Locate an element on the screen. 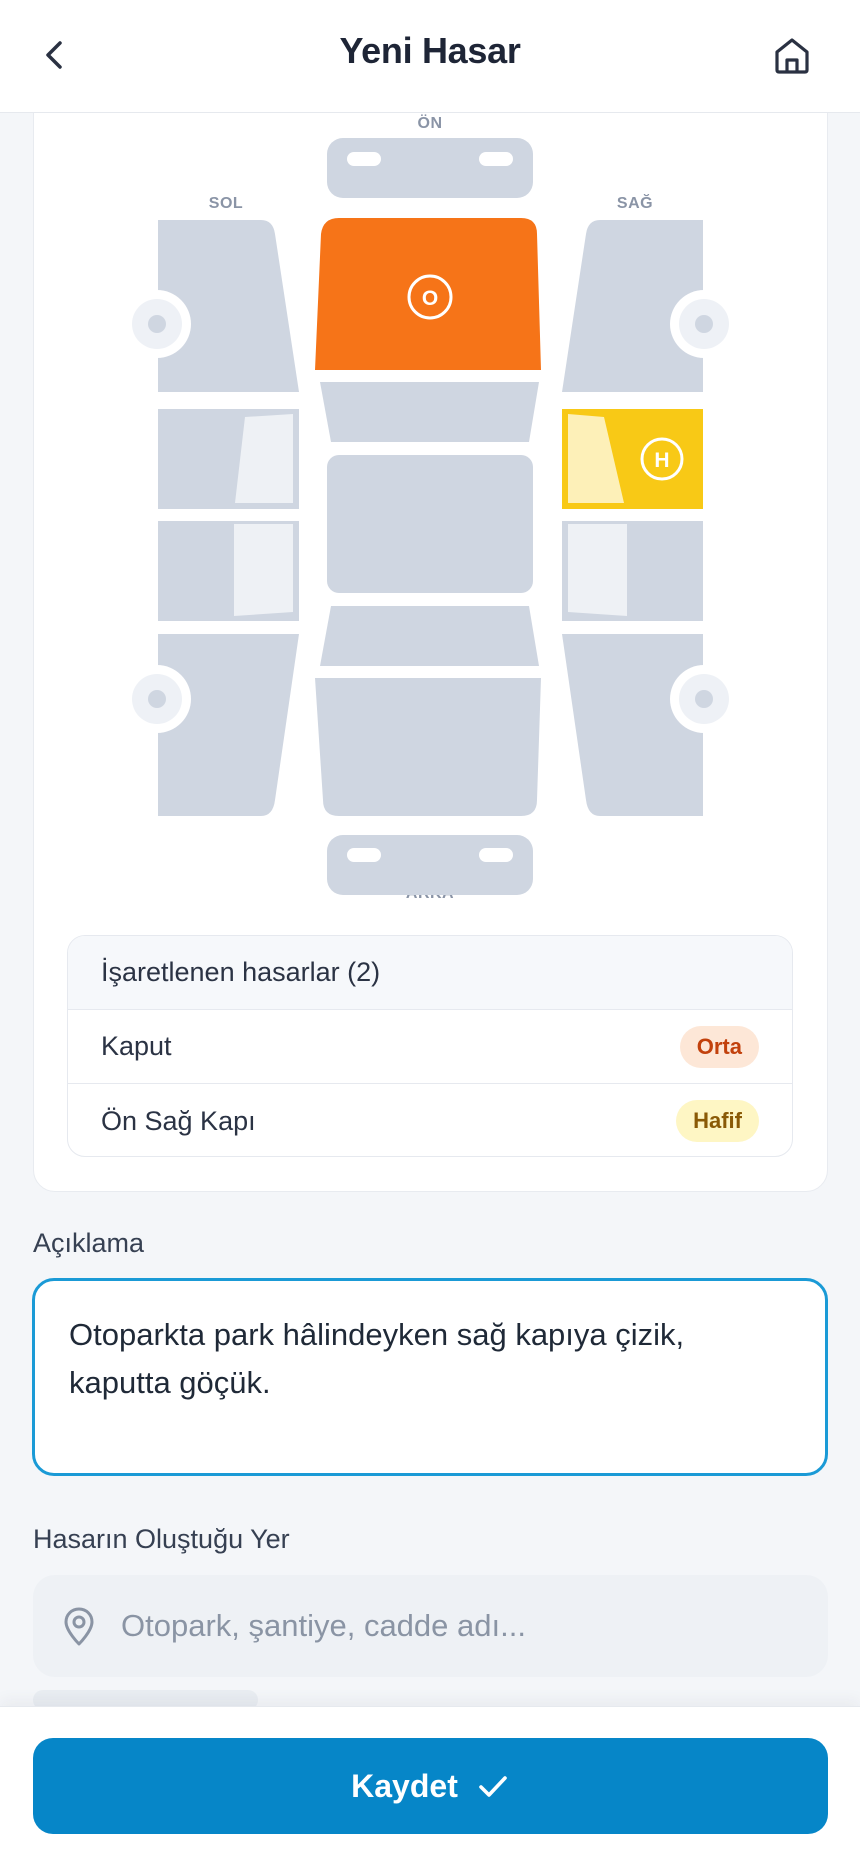  bottom-action-bar: Kaydet is located at coordinates (430, 1785).